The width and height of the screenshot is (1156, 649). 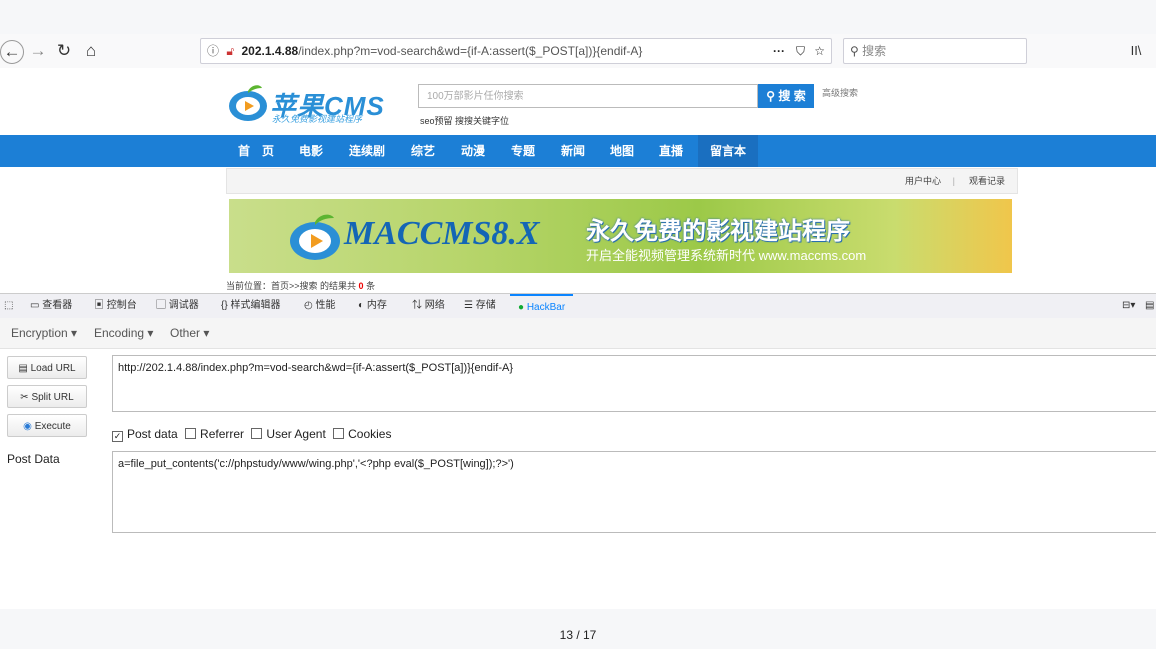 I want to click on tab-inspector: ▭ 查看器, so click(x=51, y=306).